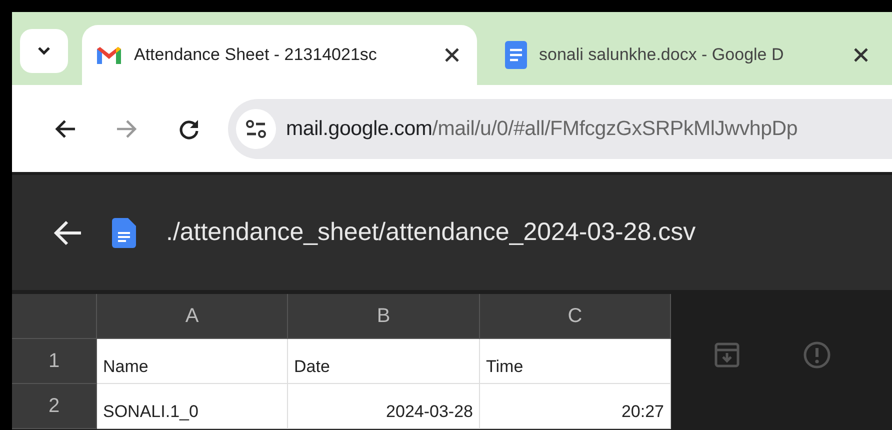 The image size is (892, 430). I want to click on table-cell: 2024-03-28, so click(384, 406).